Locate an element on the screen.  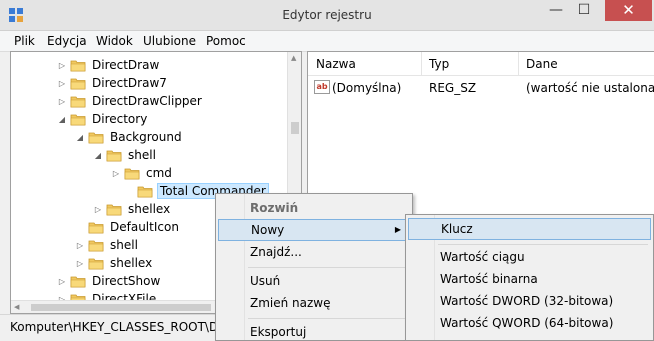
menu-item-new: Nowy ▶ is located at coordinates (315, 230).